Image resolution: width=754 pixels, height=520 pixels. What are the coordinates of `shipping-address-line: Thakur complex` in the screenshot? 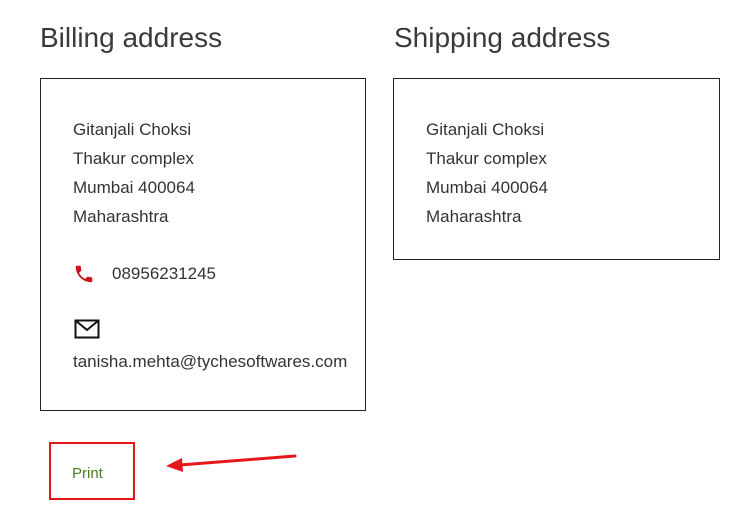 It's located at (486, 158).